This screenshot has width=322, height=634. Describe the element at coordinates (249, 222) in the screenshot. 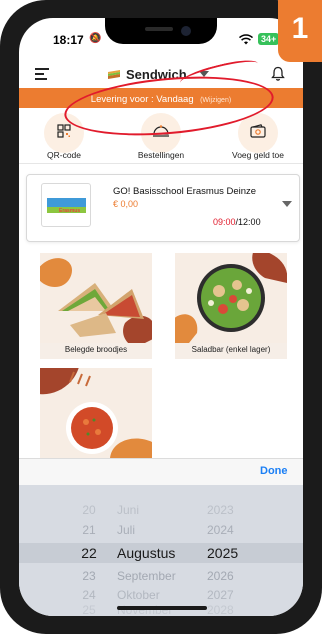

I see `order-time-end: 12:00` at that location.